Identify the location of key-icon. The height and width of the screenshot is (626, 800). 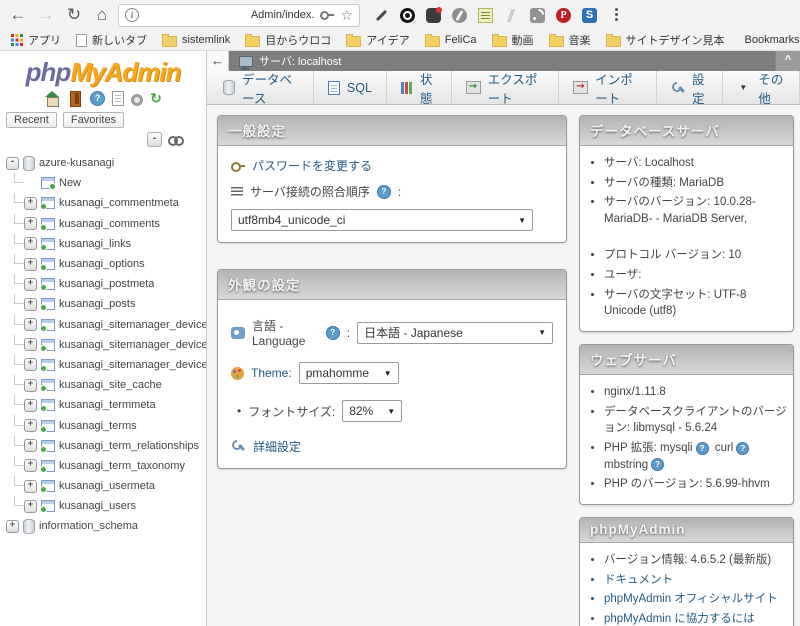
(327, 15).